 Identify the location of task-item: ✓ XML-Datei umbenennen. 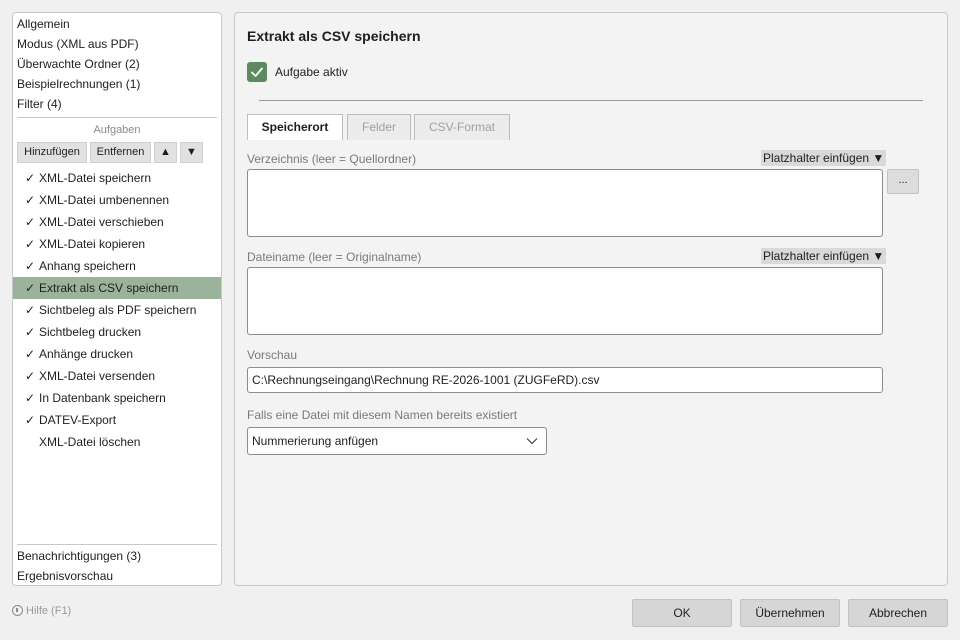
(117, 200).